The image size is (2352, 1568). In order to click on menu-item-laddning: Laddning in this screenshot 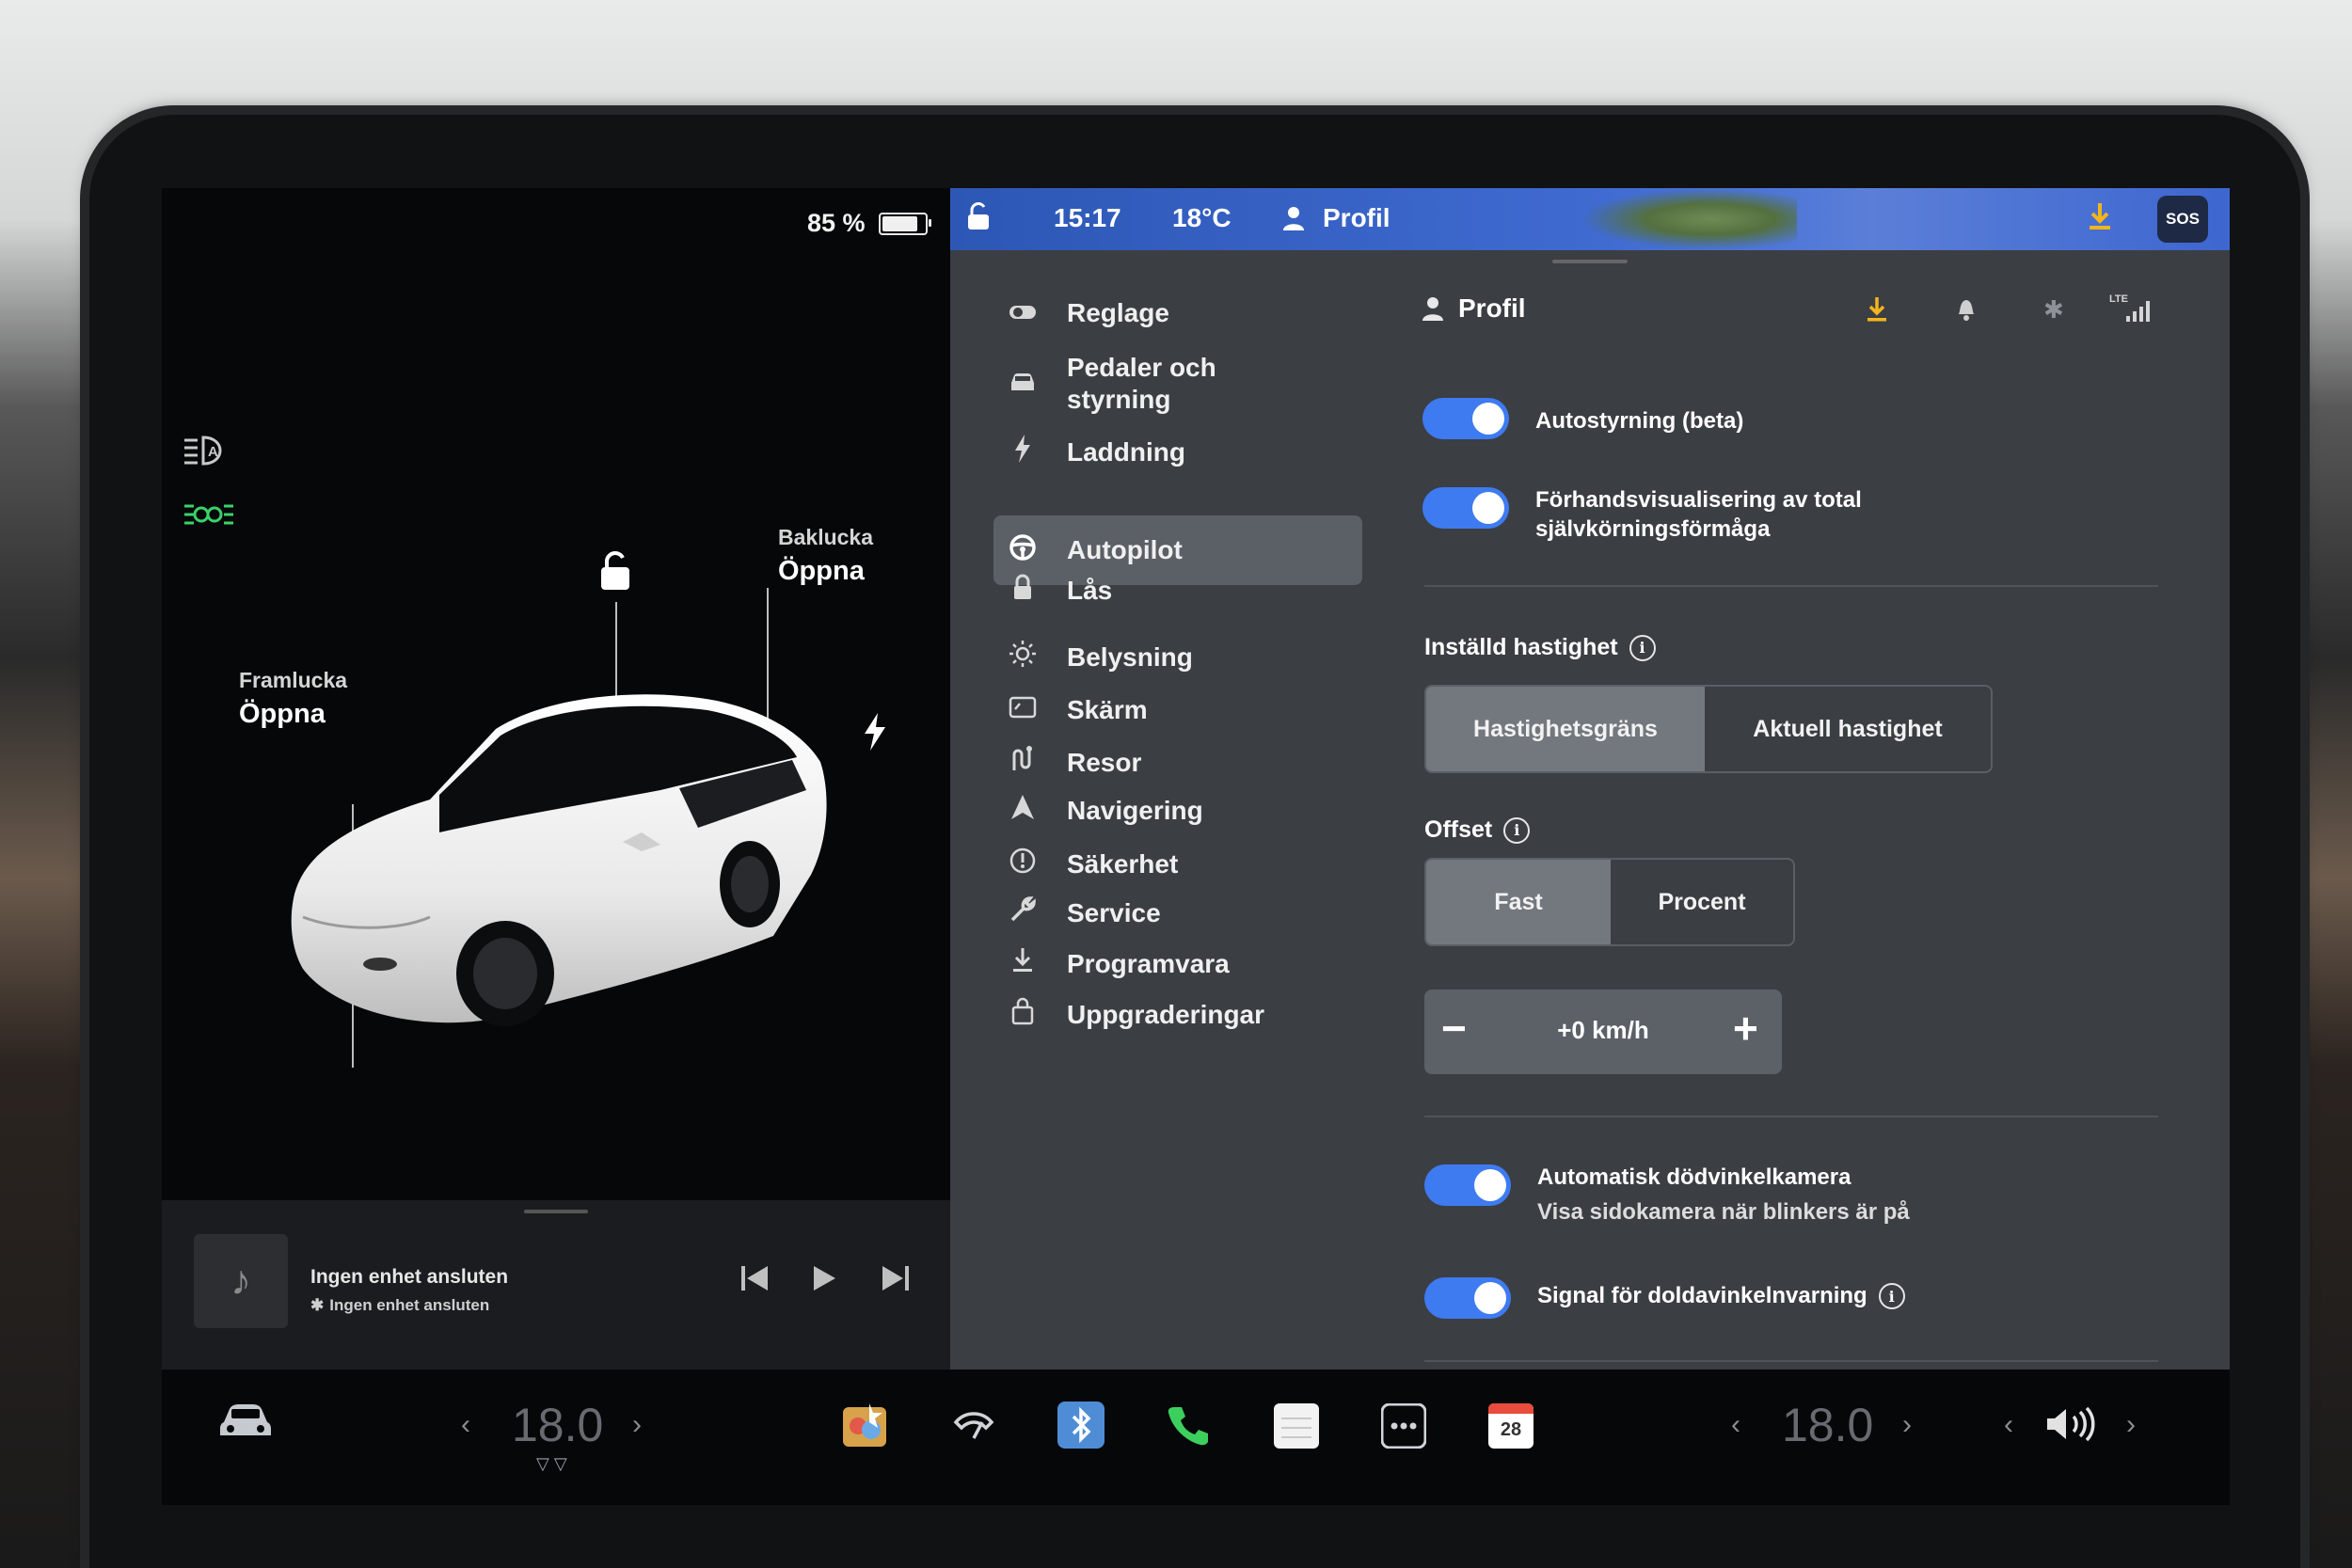, I will do `click(1157, 452)`.